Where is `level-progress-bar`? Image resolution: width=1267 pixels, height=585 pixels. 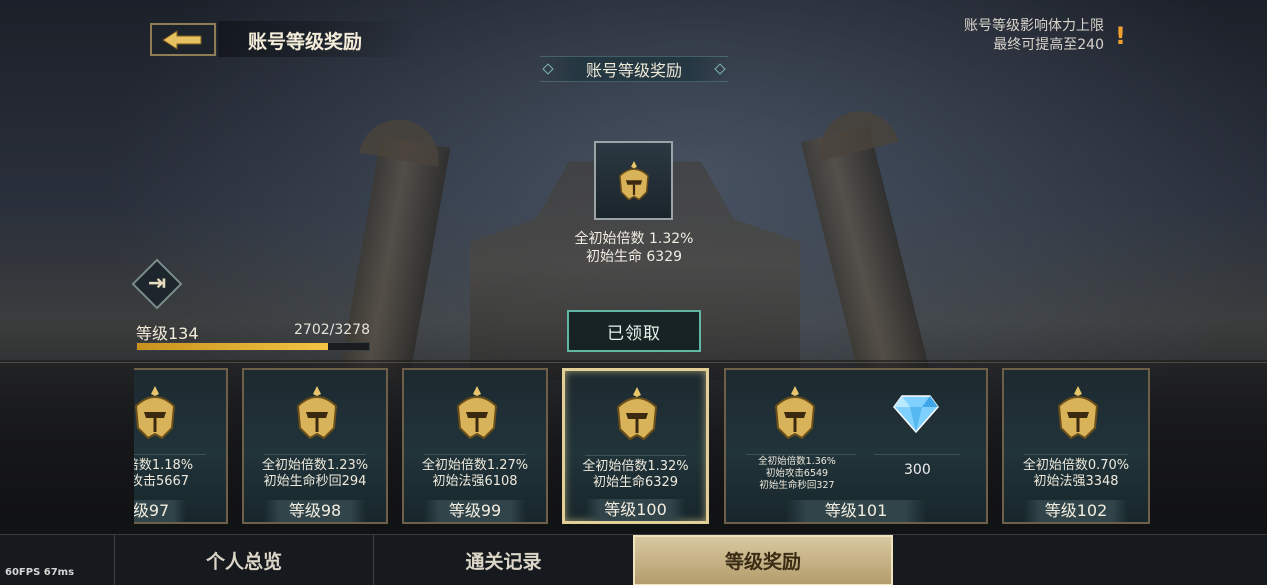
level-progress-bar is located at coordinates (253, 346).